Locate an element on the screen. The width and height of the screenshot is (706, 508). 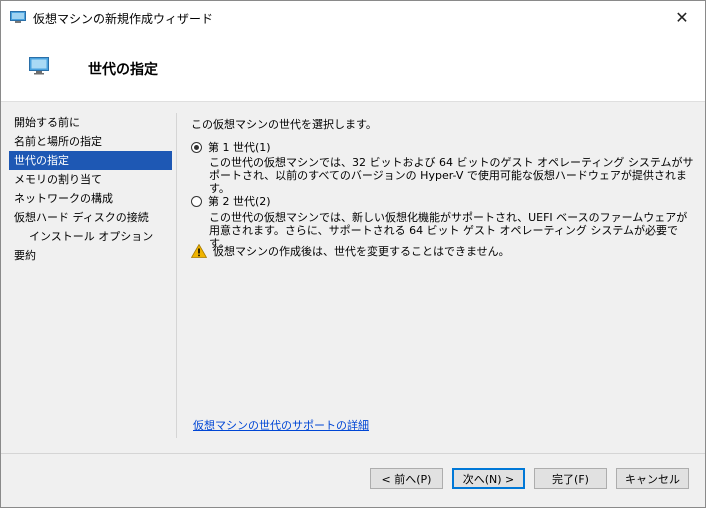
finish-button: 完了(F) is located at coordinates (570, 478).